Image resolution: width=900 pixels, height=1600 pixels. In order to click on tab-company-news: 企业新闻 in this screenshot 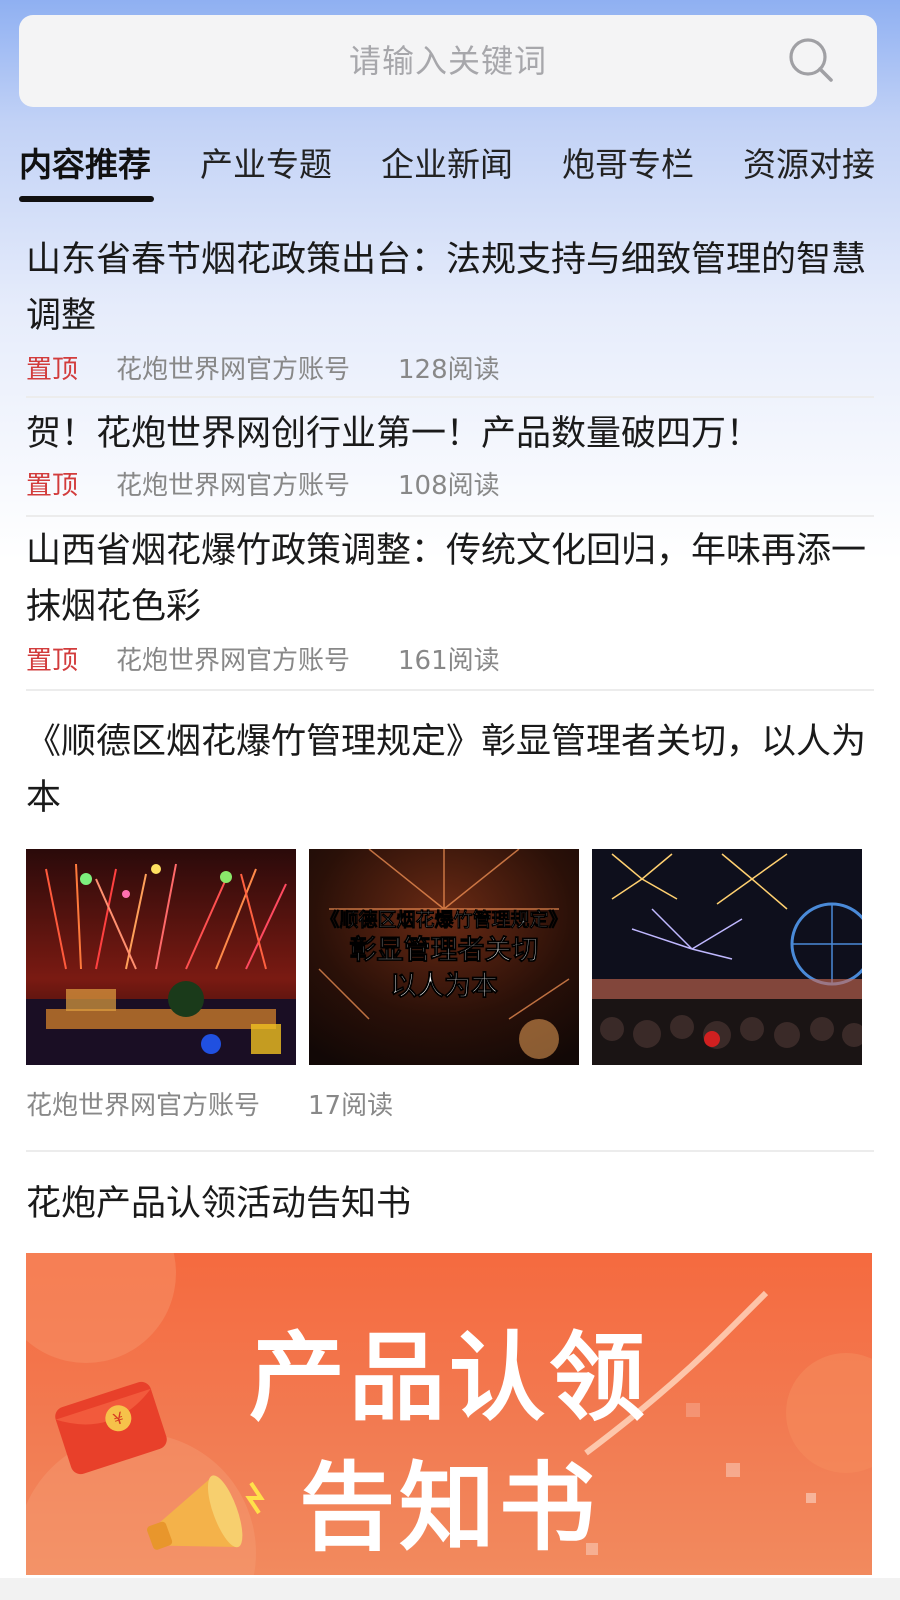, I will do `click(447, 165)`.